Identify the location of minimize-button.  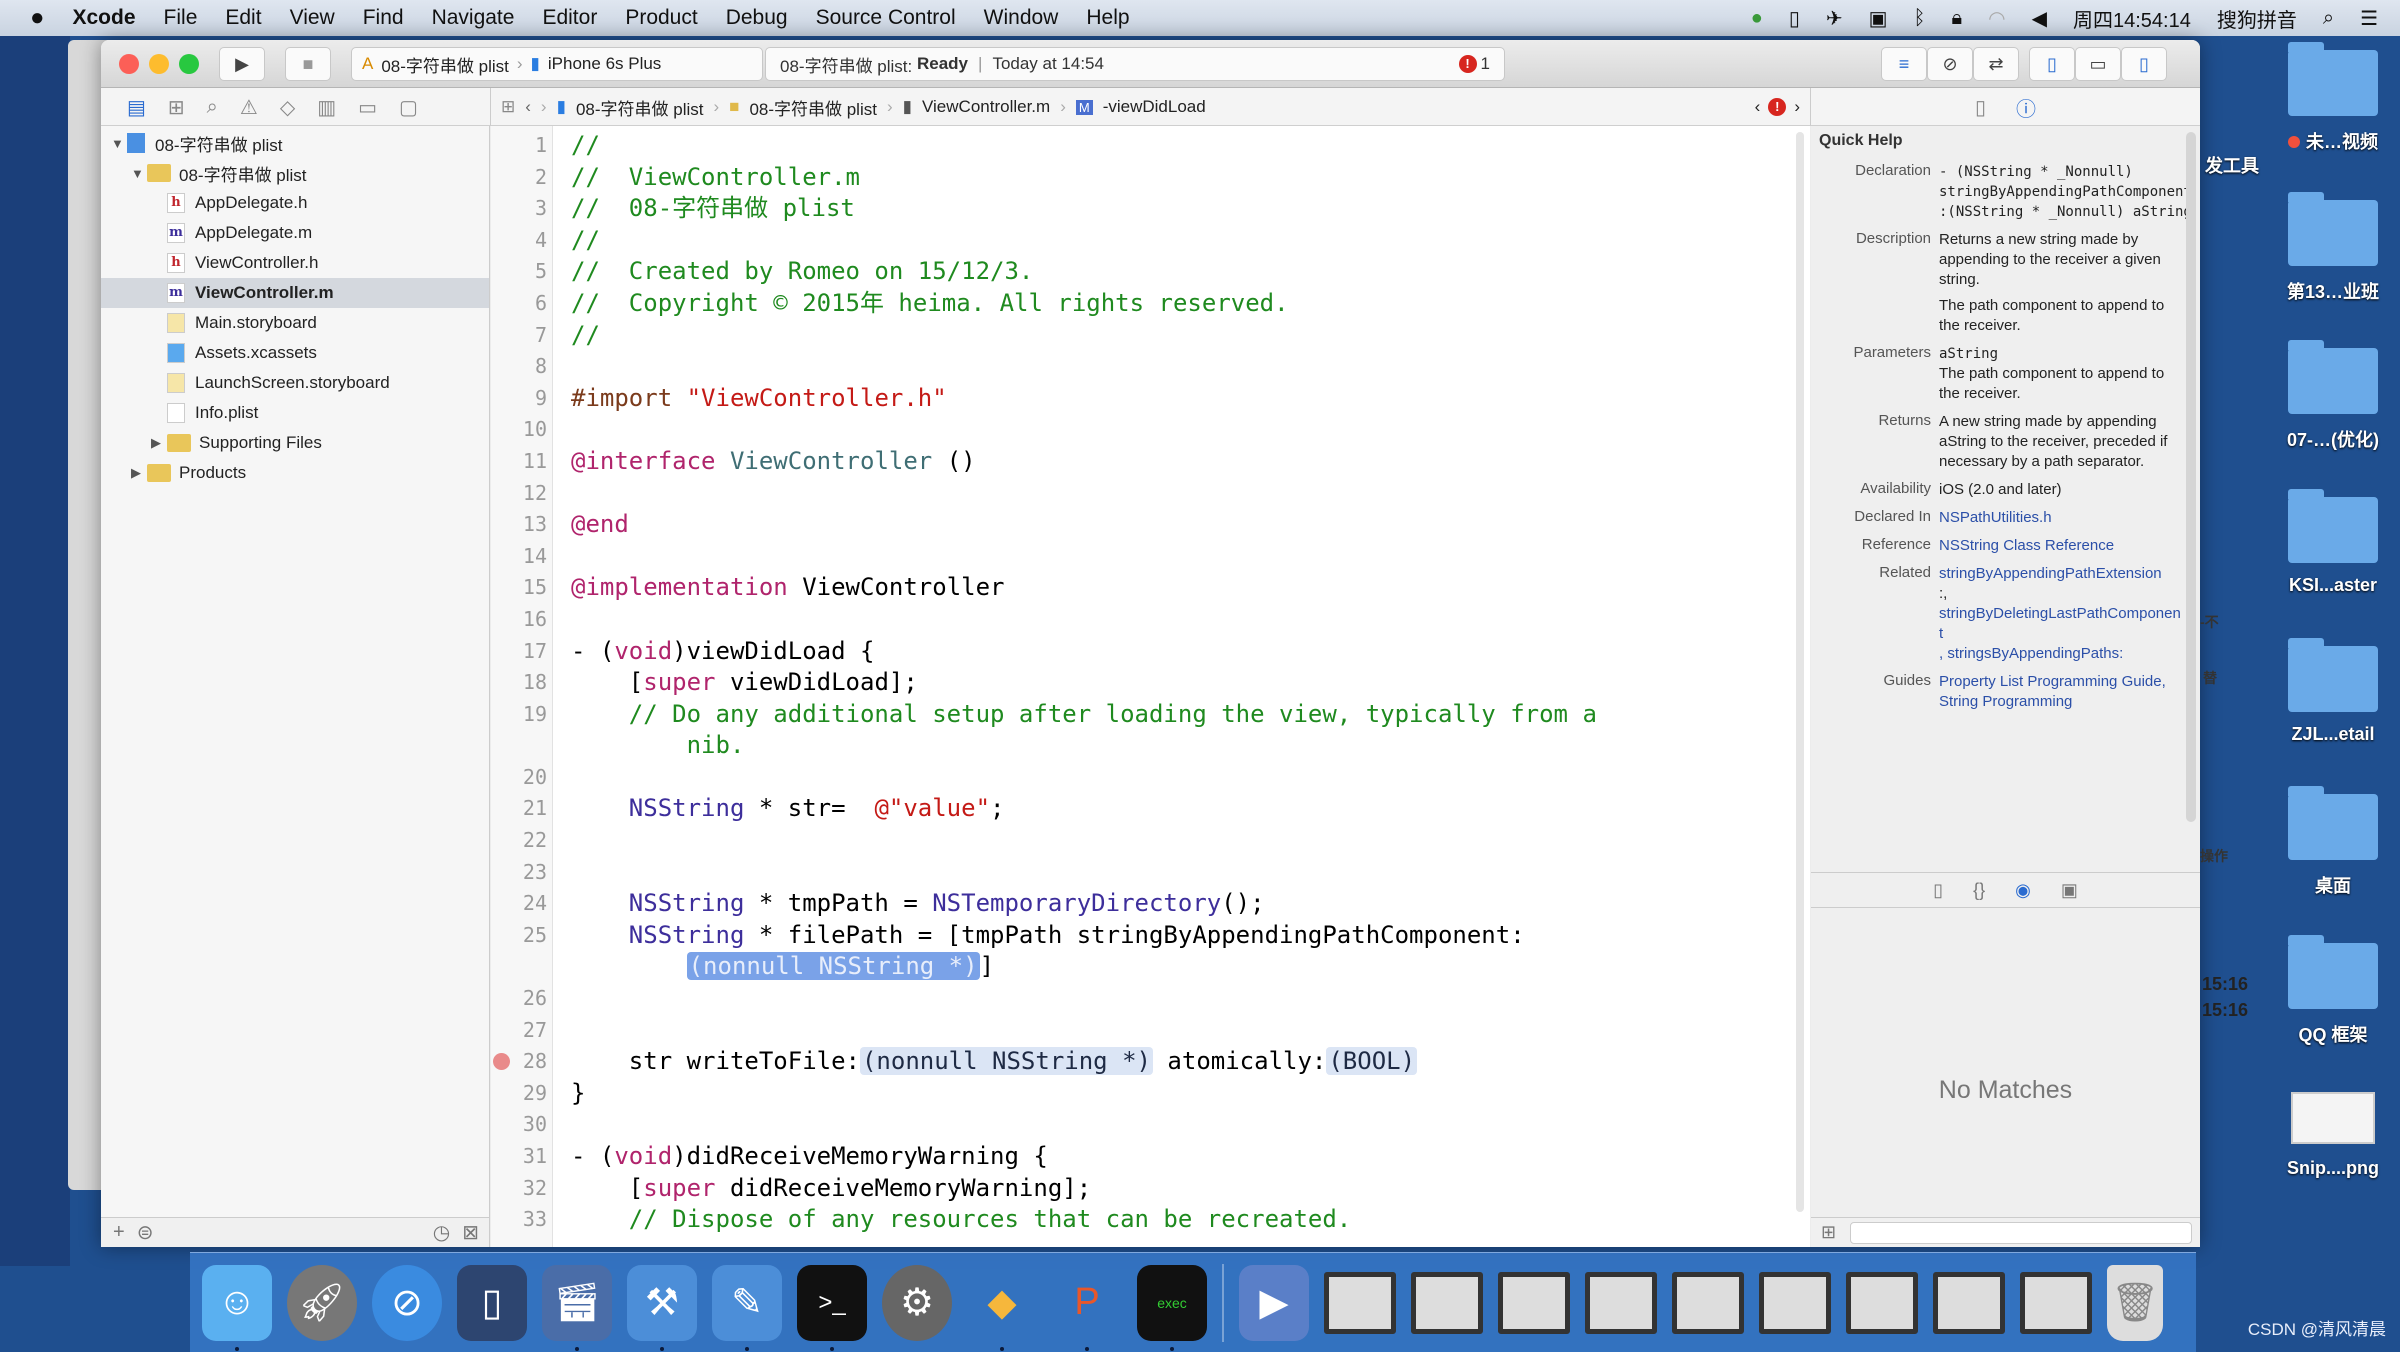
(159, 64).